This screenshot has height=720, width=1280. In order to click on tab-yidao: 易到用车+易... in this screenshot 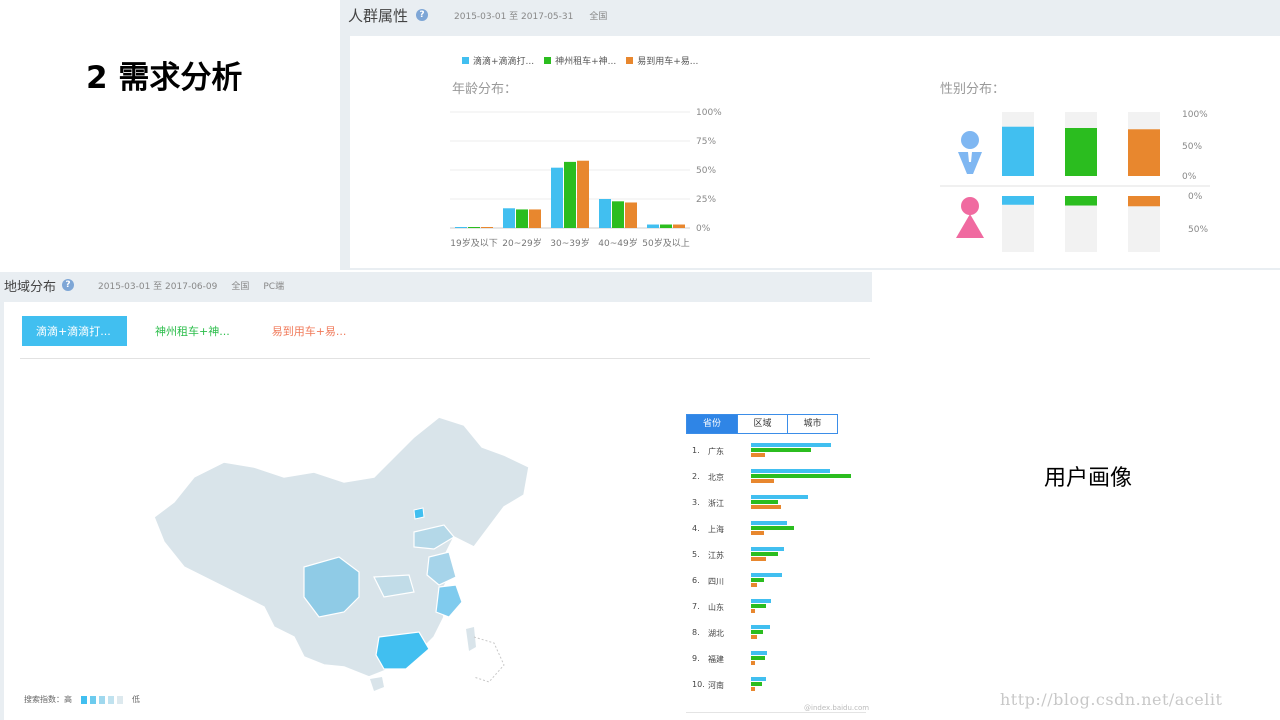, I will do `click(309, 331)`.